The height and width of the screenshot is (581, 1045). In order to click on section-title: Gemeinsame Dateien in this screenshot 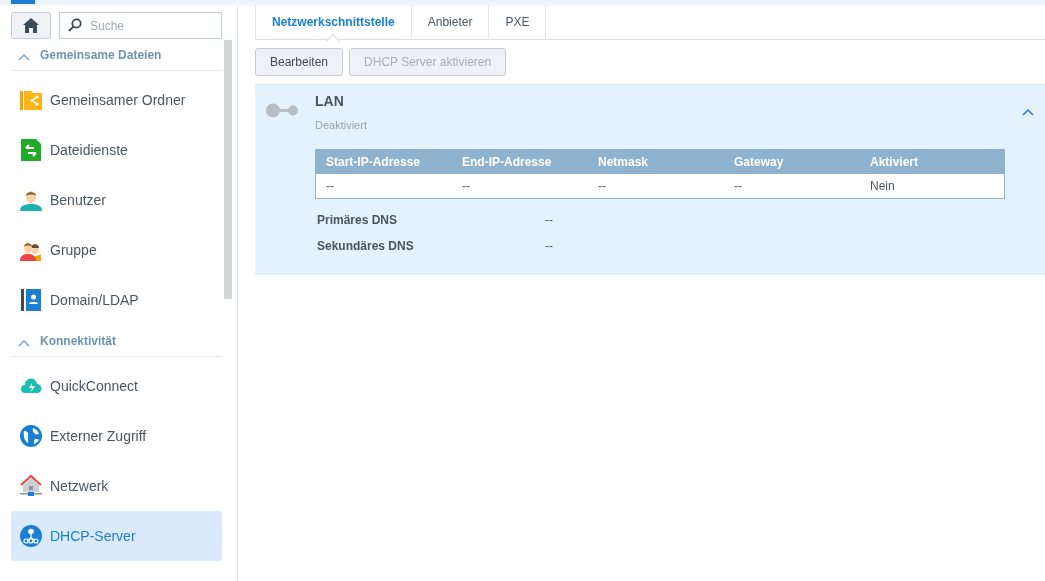, I will do `click(101, 55)`.